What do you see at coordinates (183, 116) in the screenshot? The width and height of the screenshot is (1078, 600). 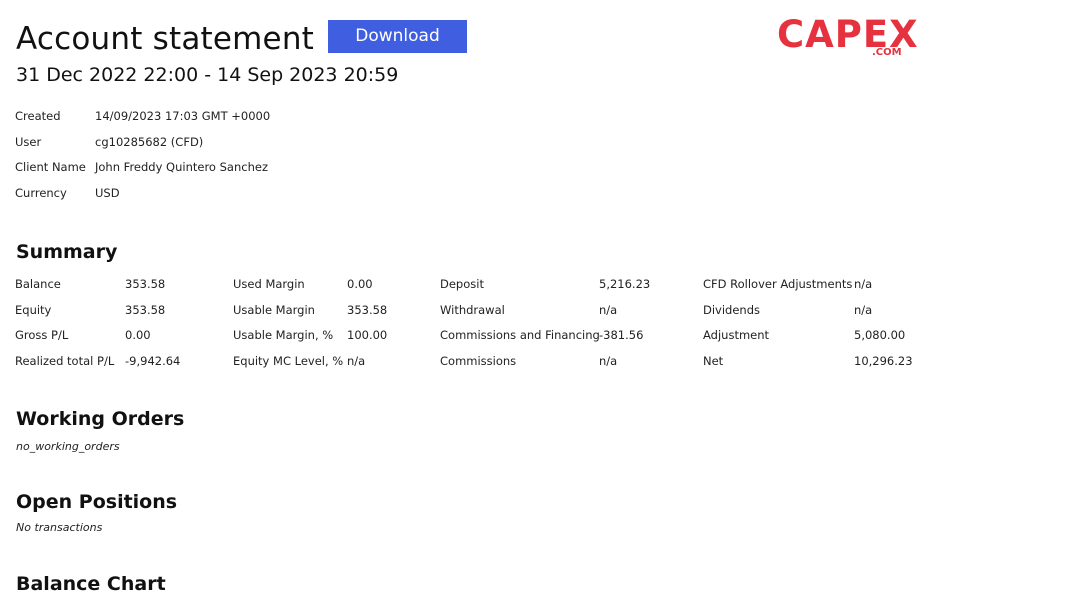 I see `info-value: 14/09/2023 17:03 GMT +0000` at bounding box center [183, 116].